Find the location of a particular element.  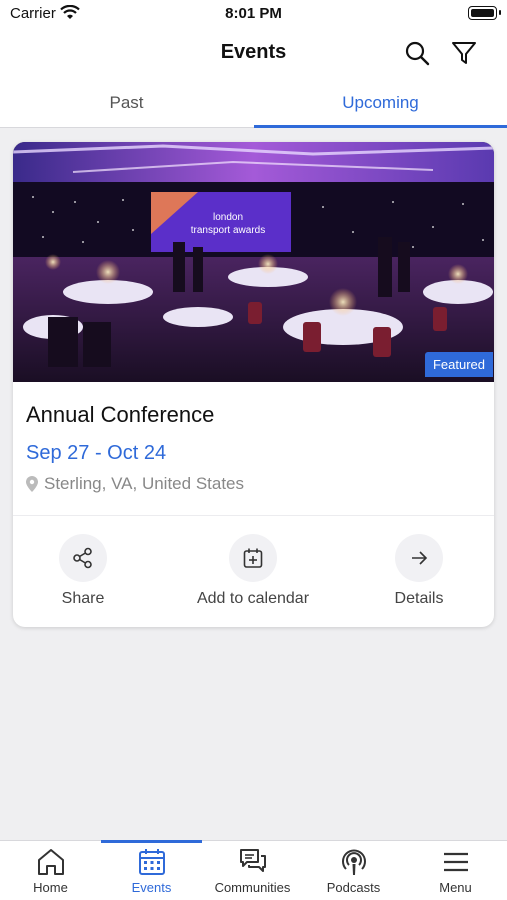

event-title: Annual Conference is located at coordinates (120, 414).